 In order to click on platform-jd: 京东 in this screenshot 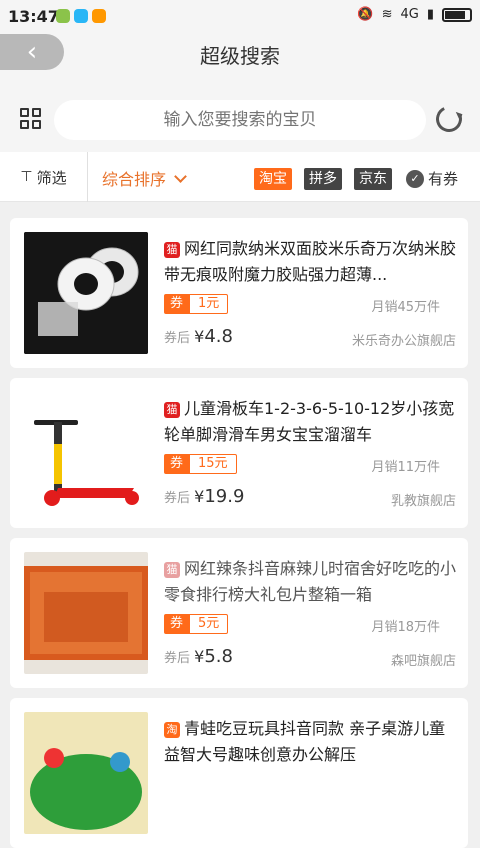, I will do `click(373, 179)`.